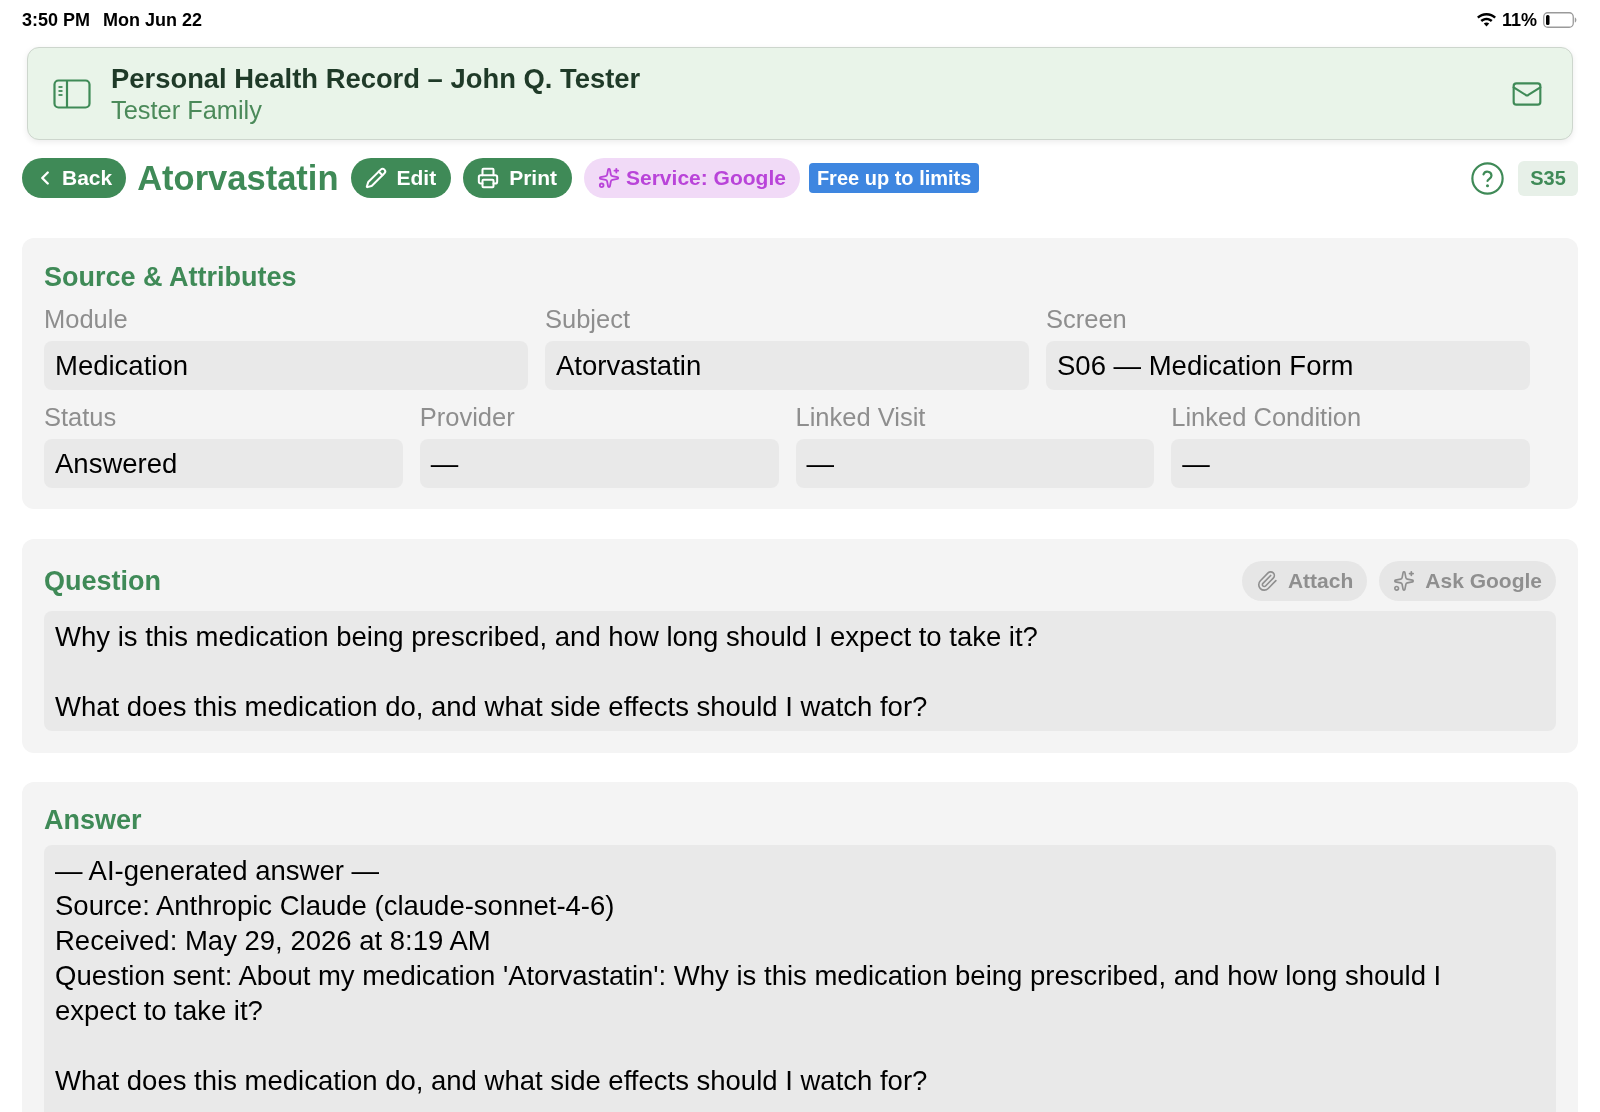 The image size is (1600, 1112). Describe the element at coordinates (153, 20) in the screenshot. I see `status-date: Mon Jun 22` at that location.